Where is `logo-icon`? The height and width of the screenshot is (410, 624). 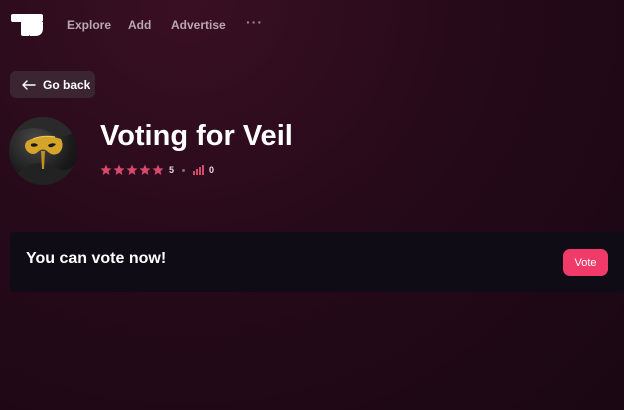
logo-icon is located at coordinates (27, 25).